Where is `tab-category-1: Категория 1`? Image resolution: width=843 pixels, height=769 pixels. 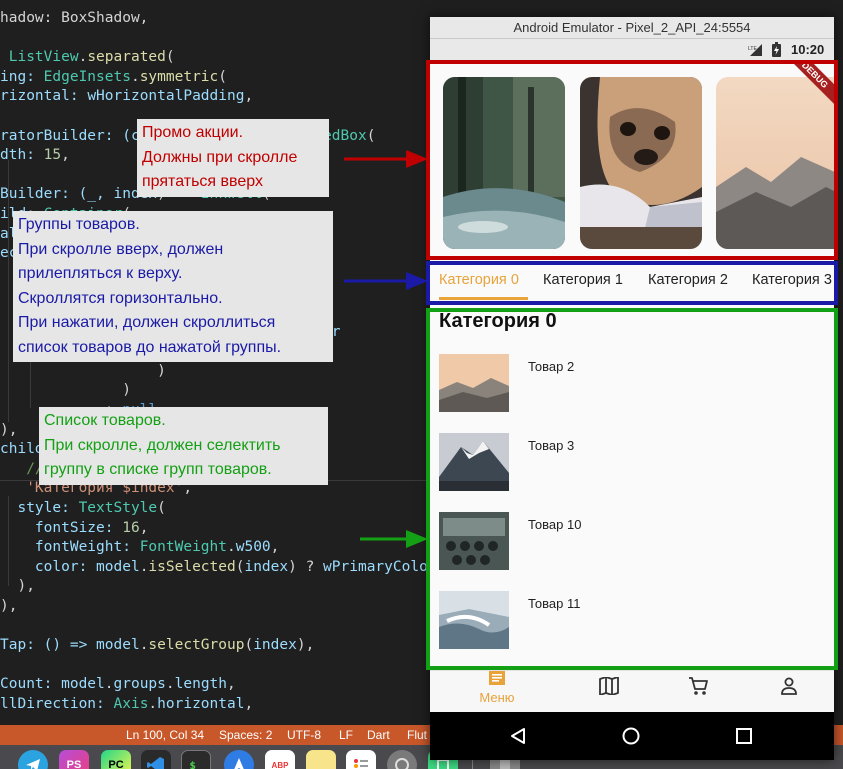
tab-category-1: Категория 1 is located at coordinates (583, 282).